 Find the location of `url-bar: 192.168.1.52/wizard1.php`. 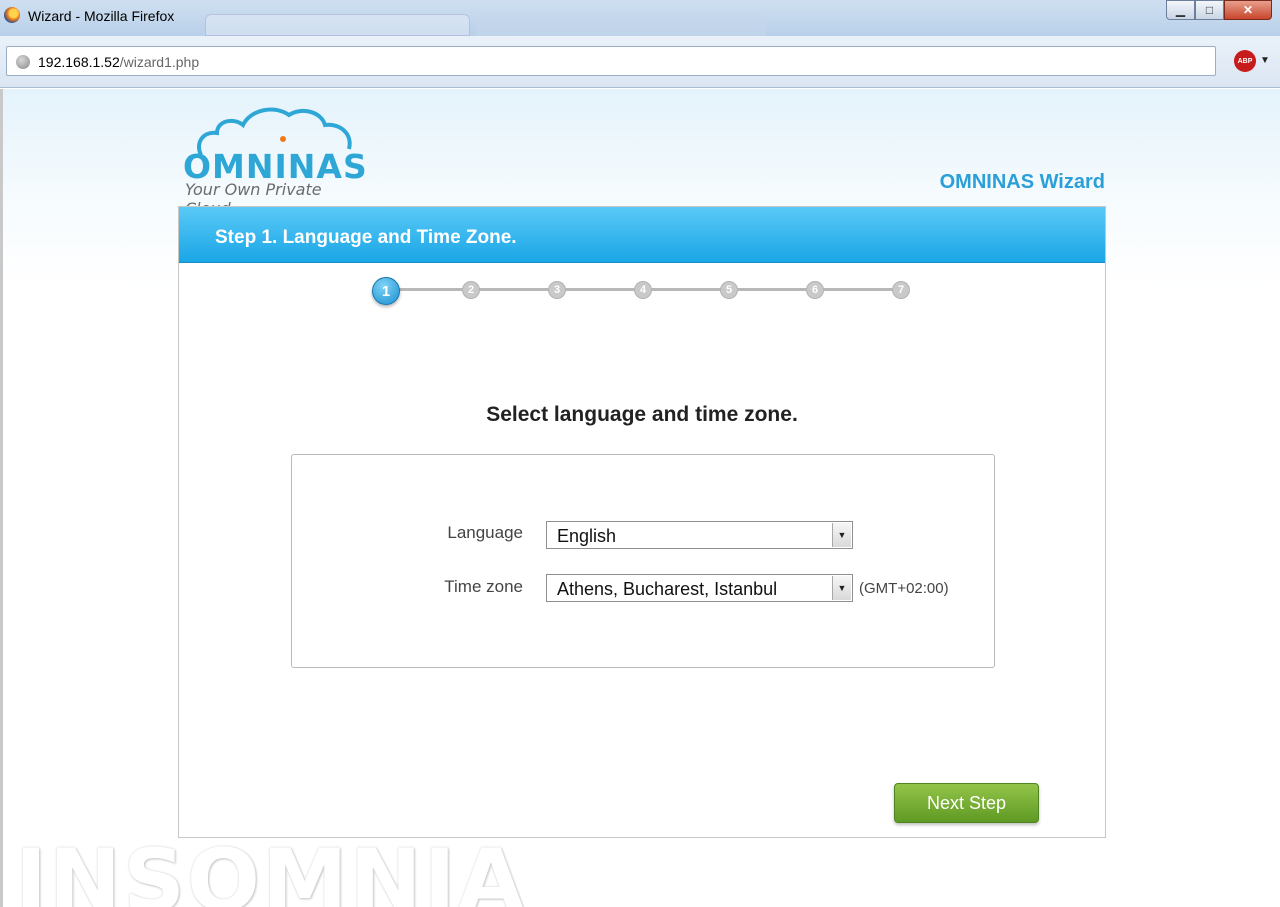

url-bar: 192.168.1.52/wizard1.php is located at coordinates (611, 61).